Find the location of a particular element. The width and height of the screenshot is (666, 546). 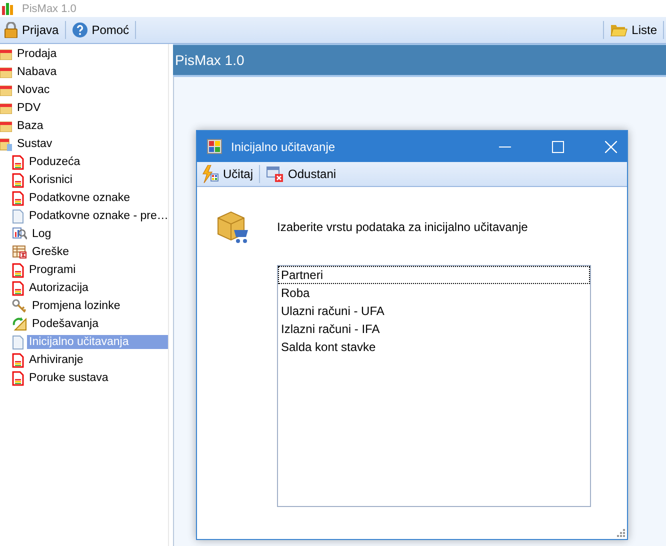

help-button: Pomoć is located at coordinates (101, 30).